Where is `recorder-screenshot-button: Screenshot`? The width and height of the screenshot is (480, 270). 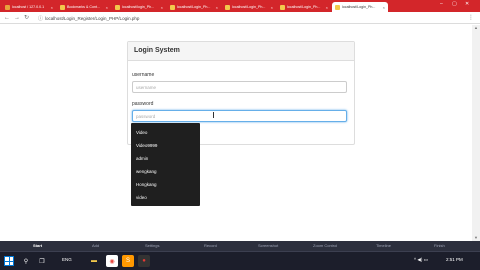
recorder-screenshot-button: Screenshot is located at coordinates (268, 245).